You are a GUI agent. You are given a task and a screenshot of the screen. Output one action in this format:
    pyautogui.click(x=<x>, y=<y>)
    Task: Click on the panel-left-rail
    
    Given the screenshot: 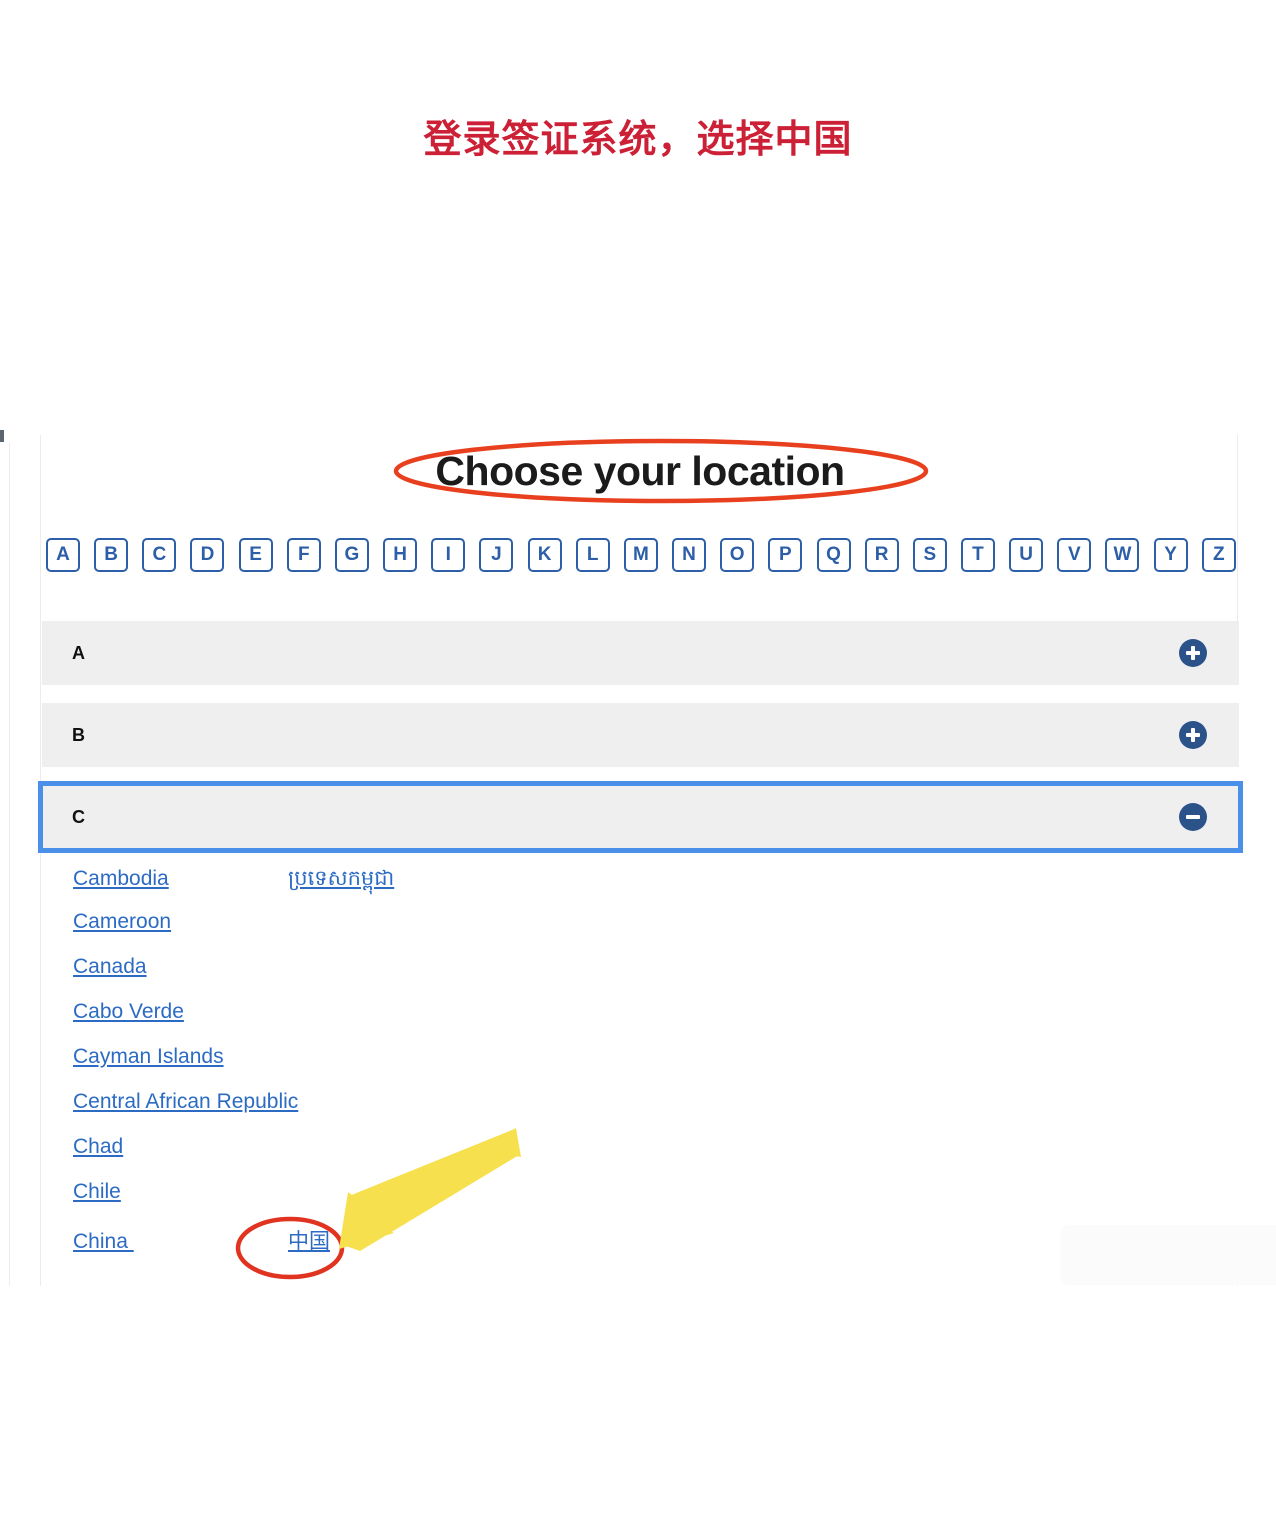 What is the action you would take?
    pyautogui.click(x=9, y=864)
    